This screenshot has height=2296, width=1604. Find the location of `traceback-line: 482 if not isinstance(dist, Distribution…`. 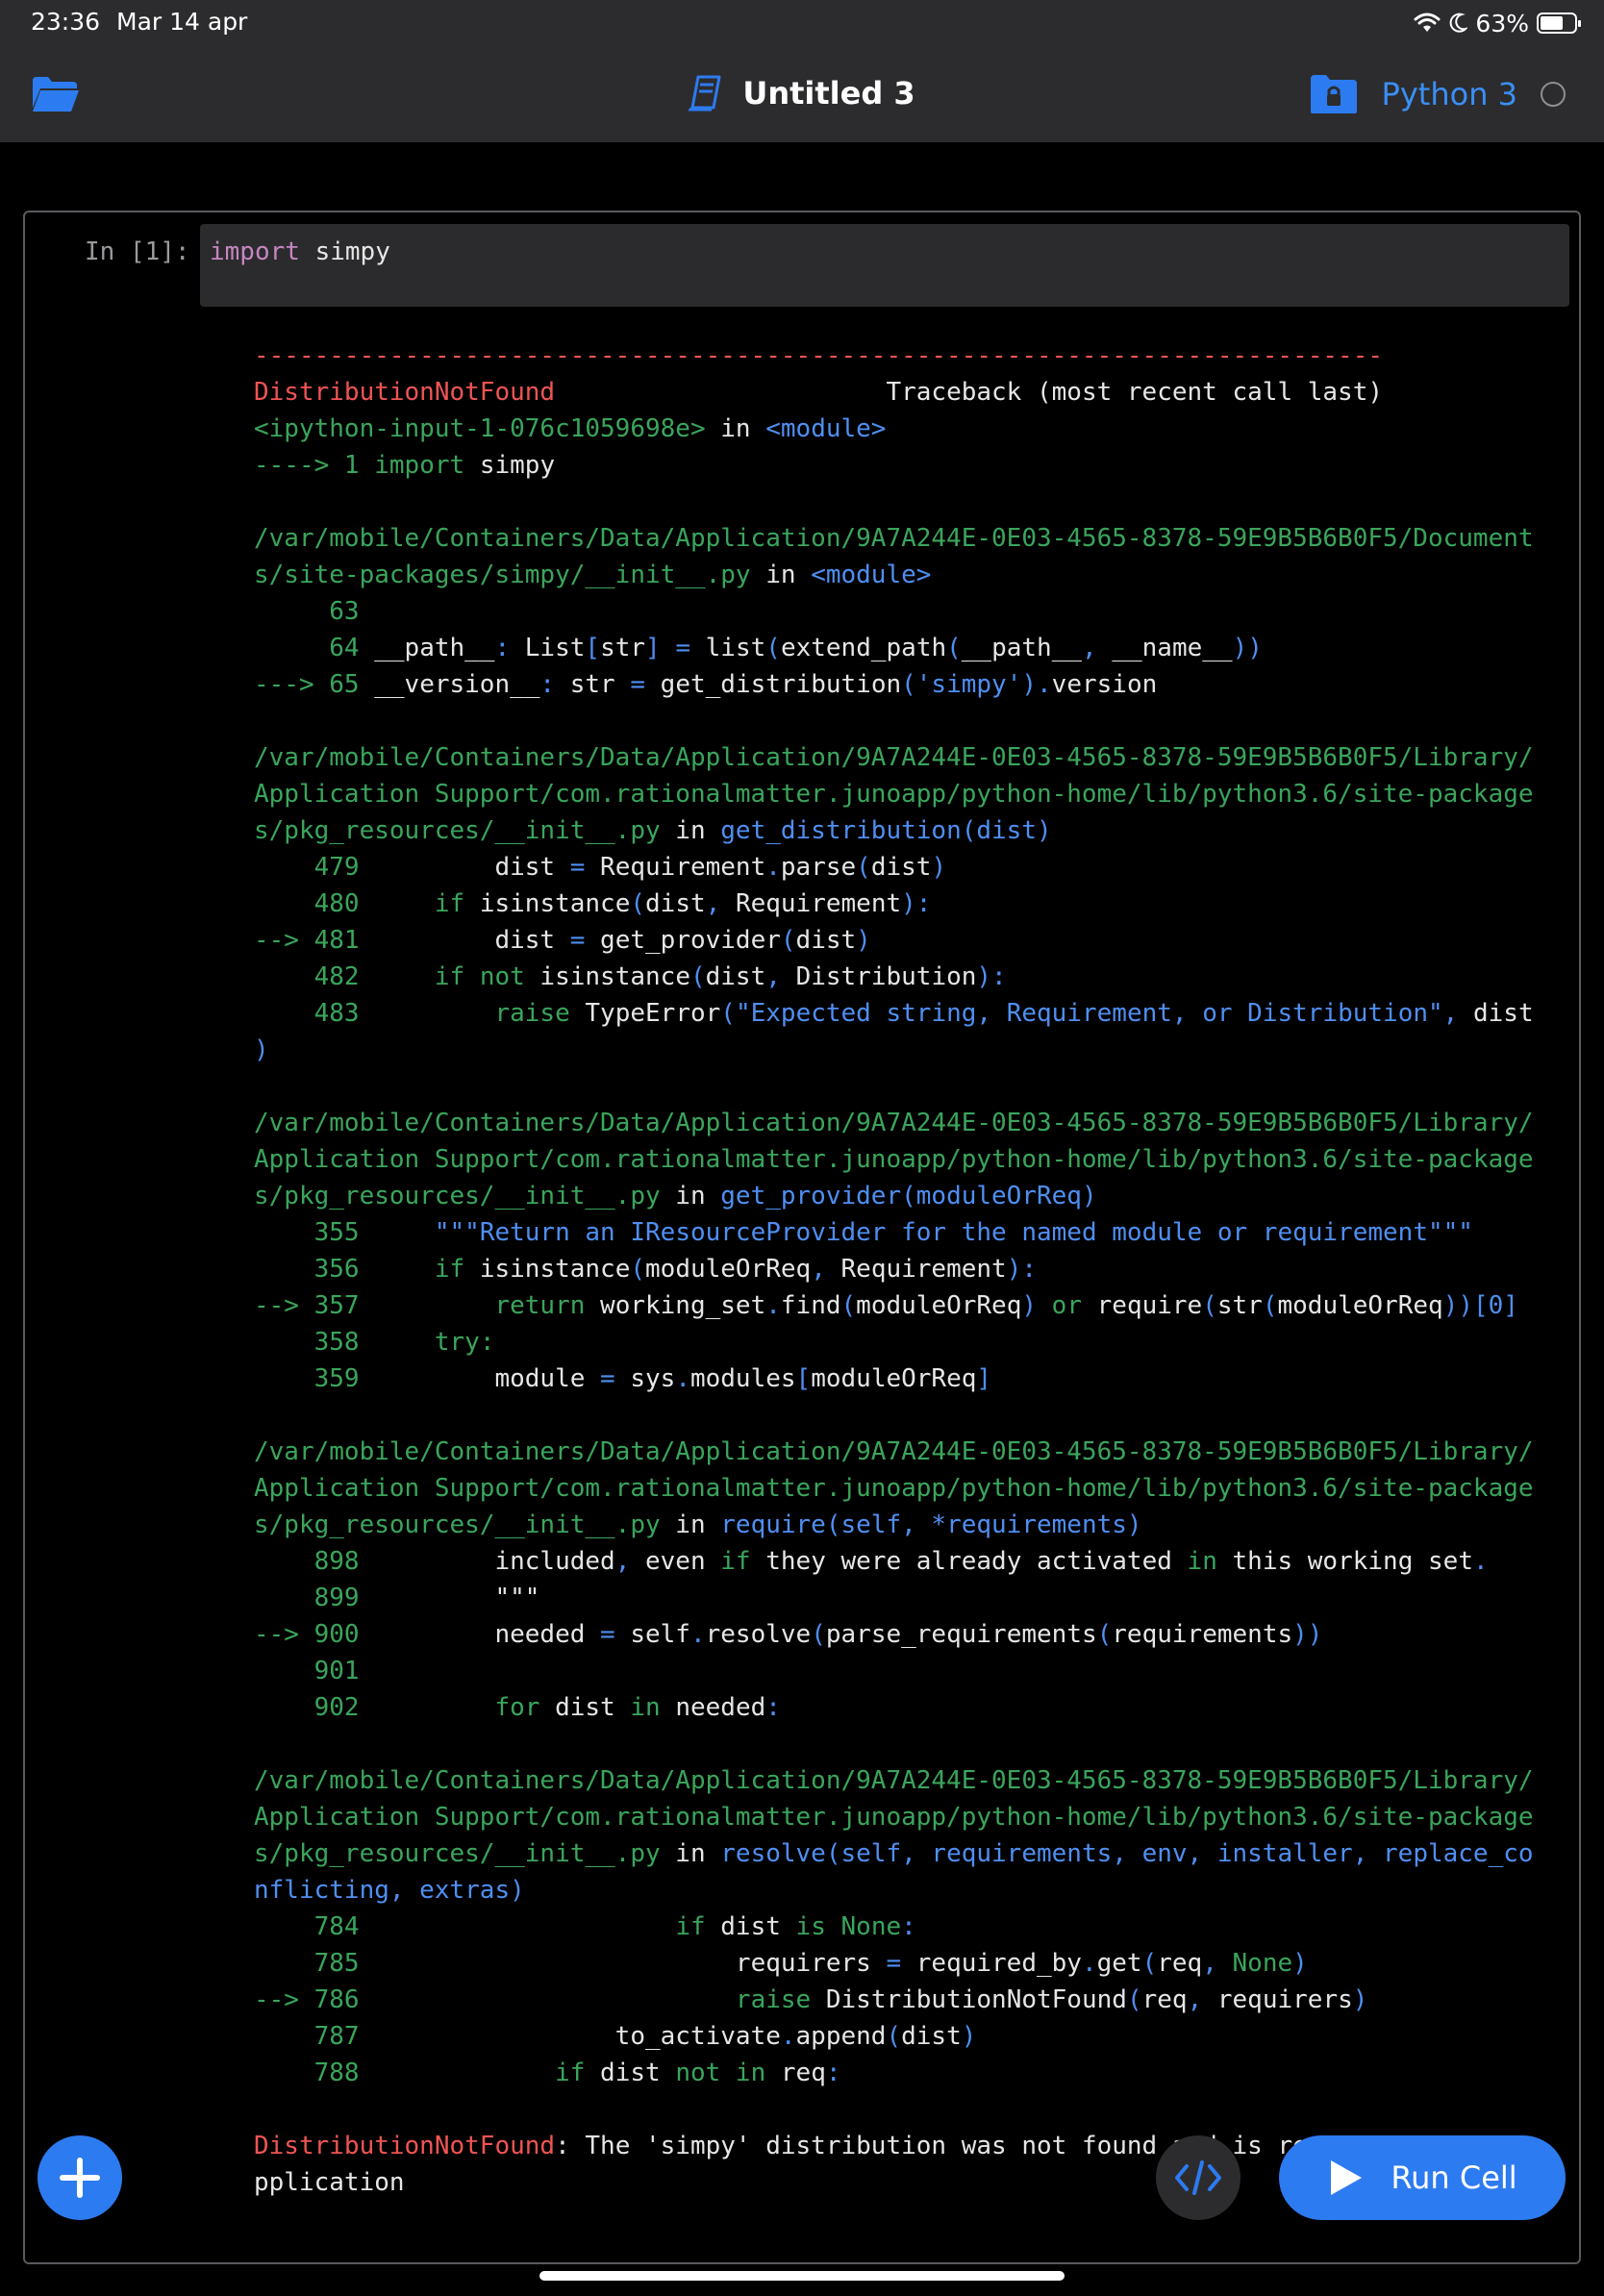

traceback-line: 482 if not isinstance(dist, Distribution… is located at coordinates (894, 977).